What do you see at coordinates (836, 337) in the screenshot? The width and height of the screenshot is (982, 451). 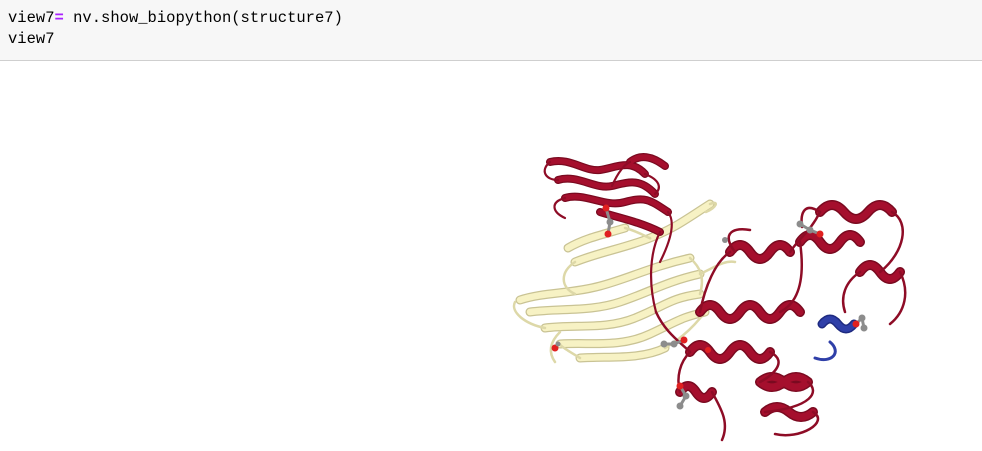 I see `chain-c-cartoon` at bounding box center [836, 337].